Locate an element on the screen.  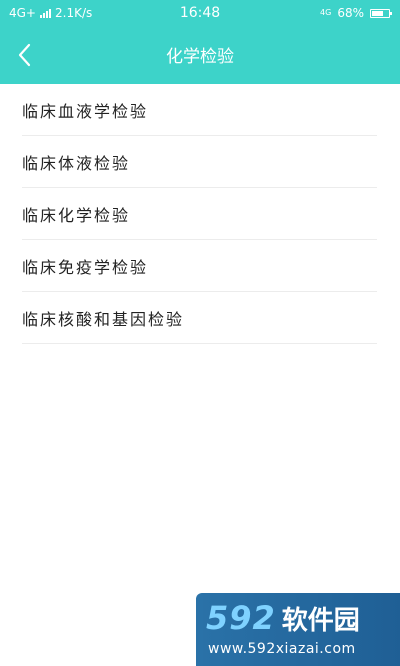
watermark-brand: 592 软件园 is located at coordinates (283, 618).